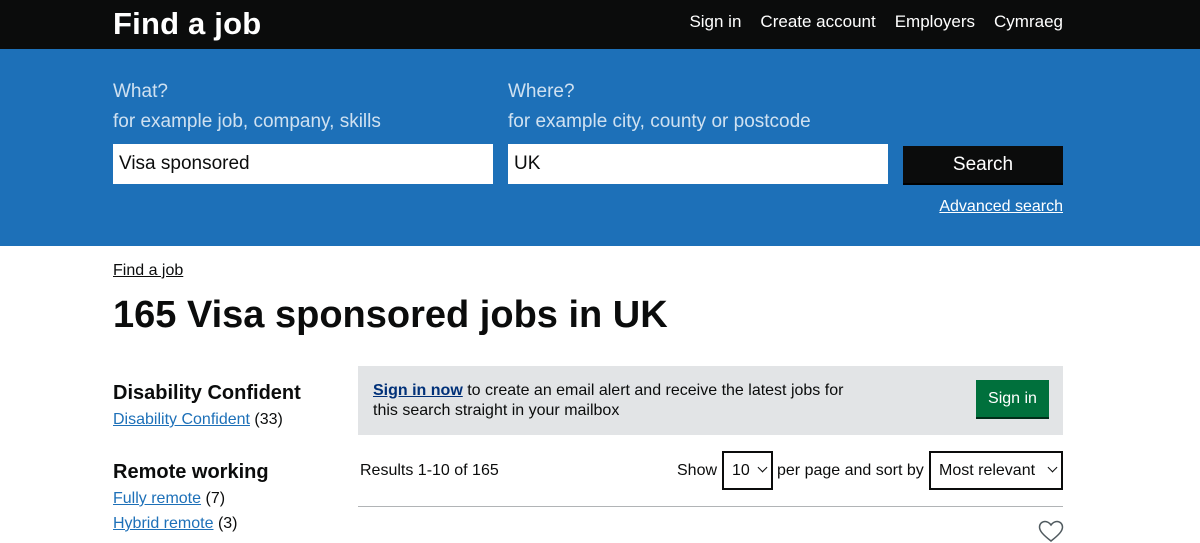  I want to click on search-button: Search, so click(983, 164).